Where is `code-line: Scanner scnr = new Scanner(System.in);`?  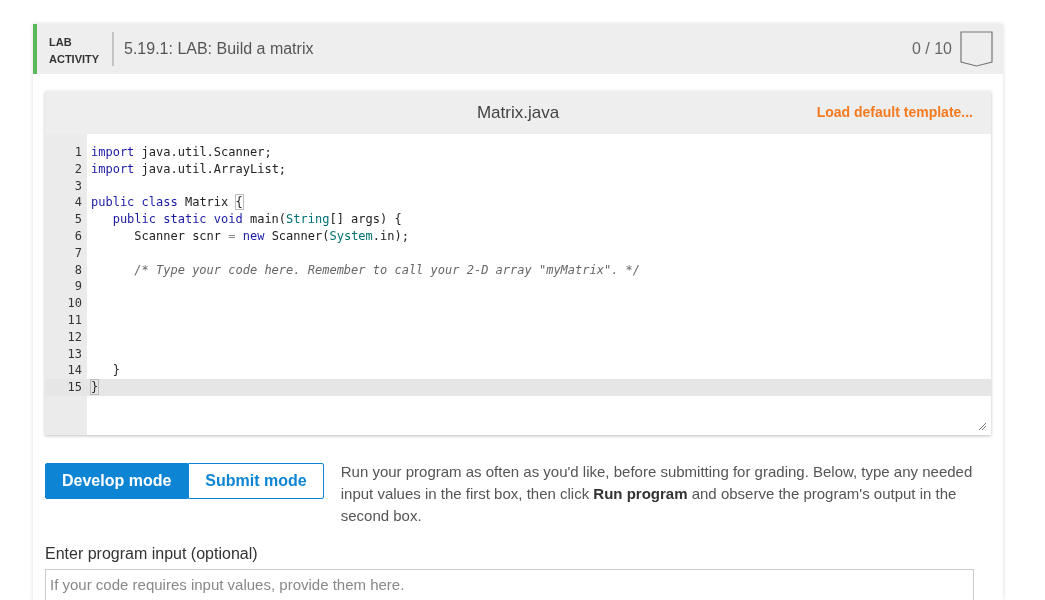 code-line: Scanner scnr = new Scanner(System.in); is located at coordinates (271, 236).